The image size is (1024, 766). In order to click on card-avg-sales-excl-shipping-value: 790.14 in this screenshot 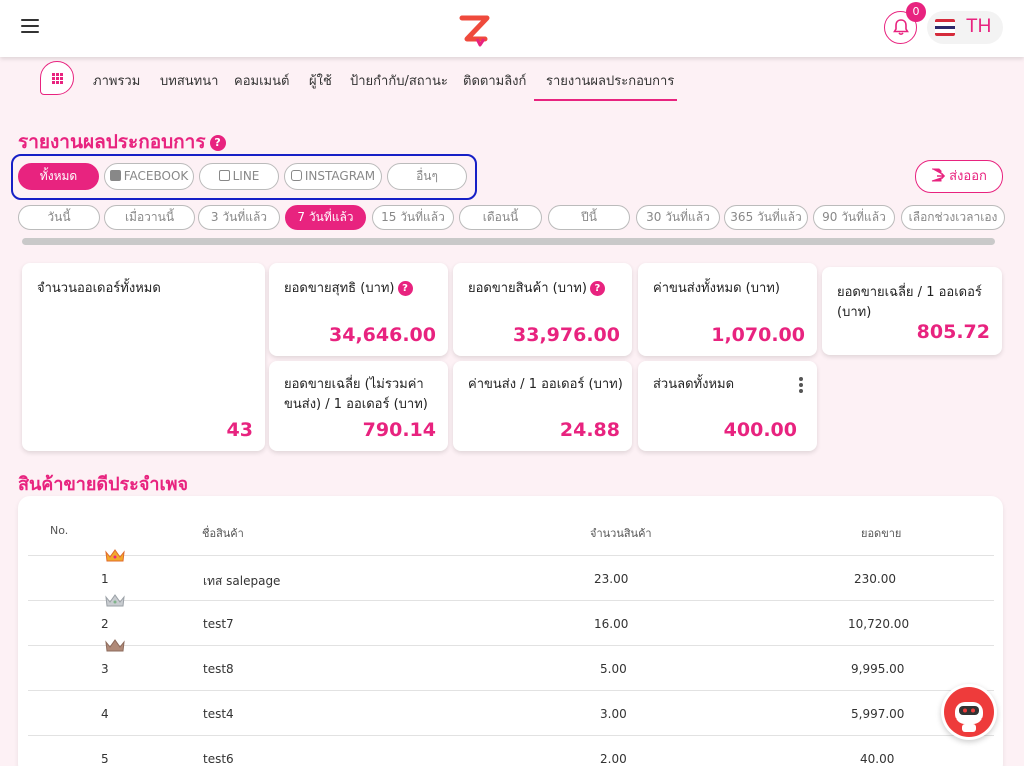, I will do `click(399, 430)`.